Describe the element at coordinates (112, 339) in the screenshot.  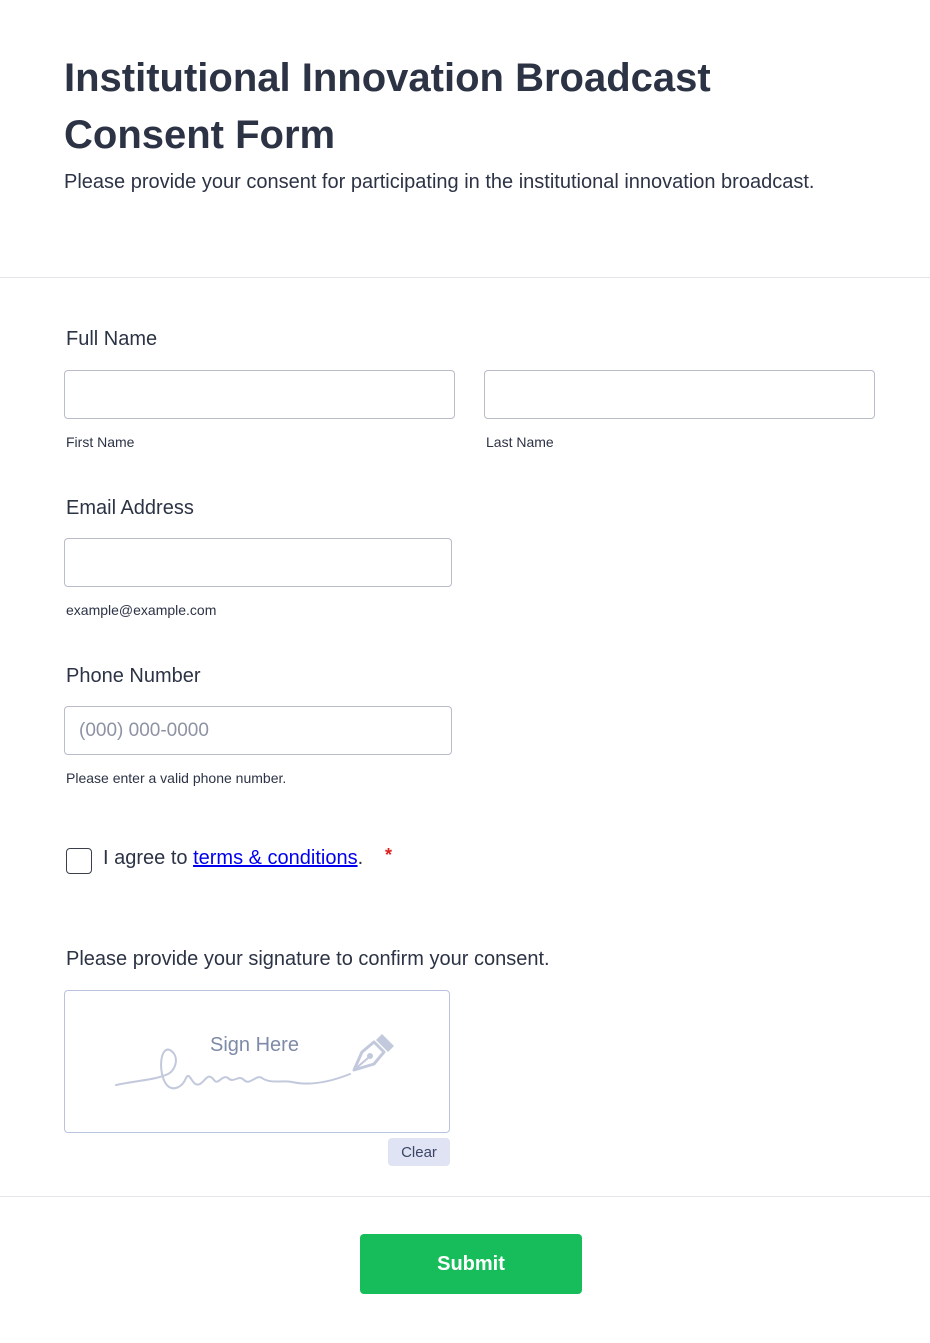
I see `full-name-label: Full Name` at that location.